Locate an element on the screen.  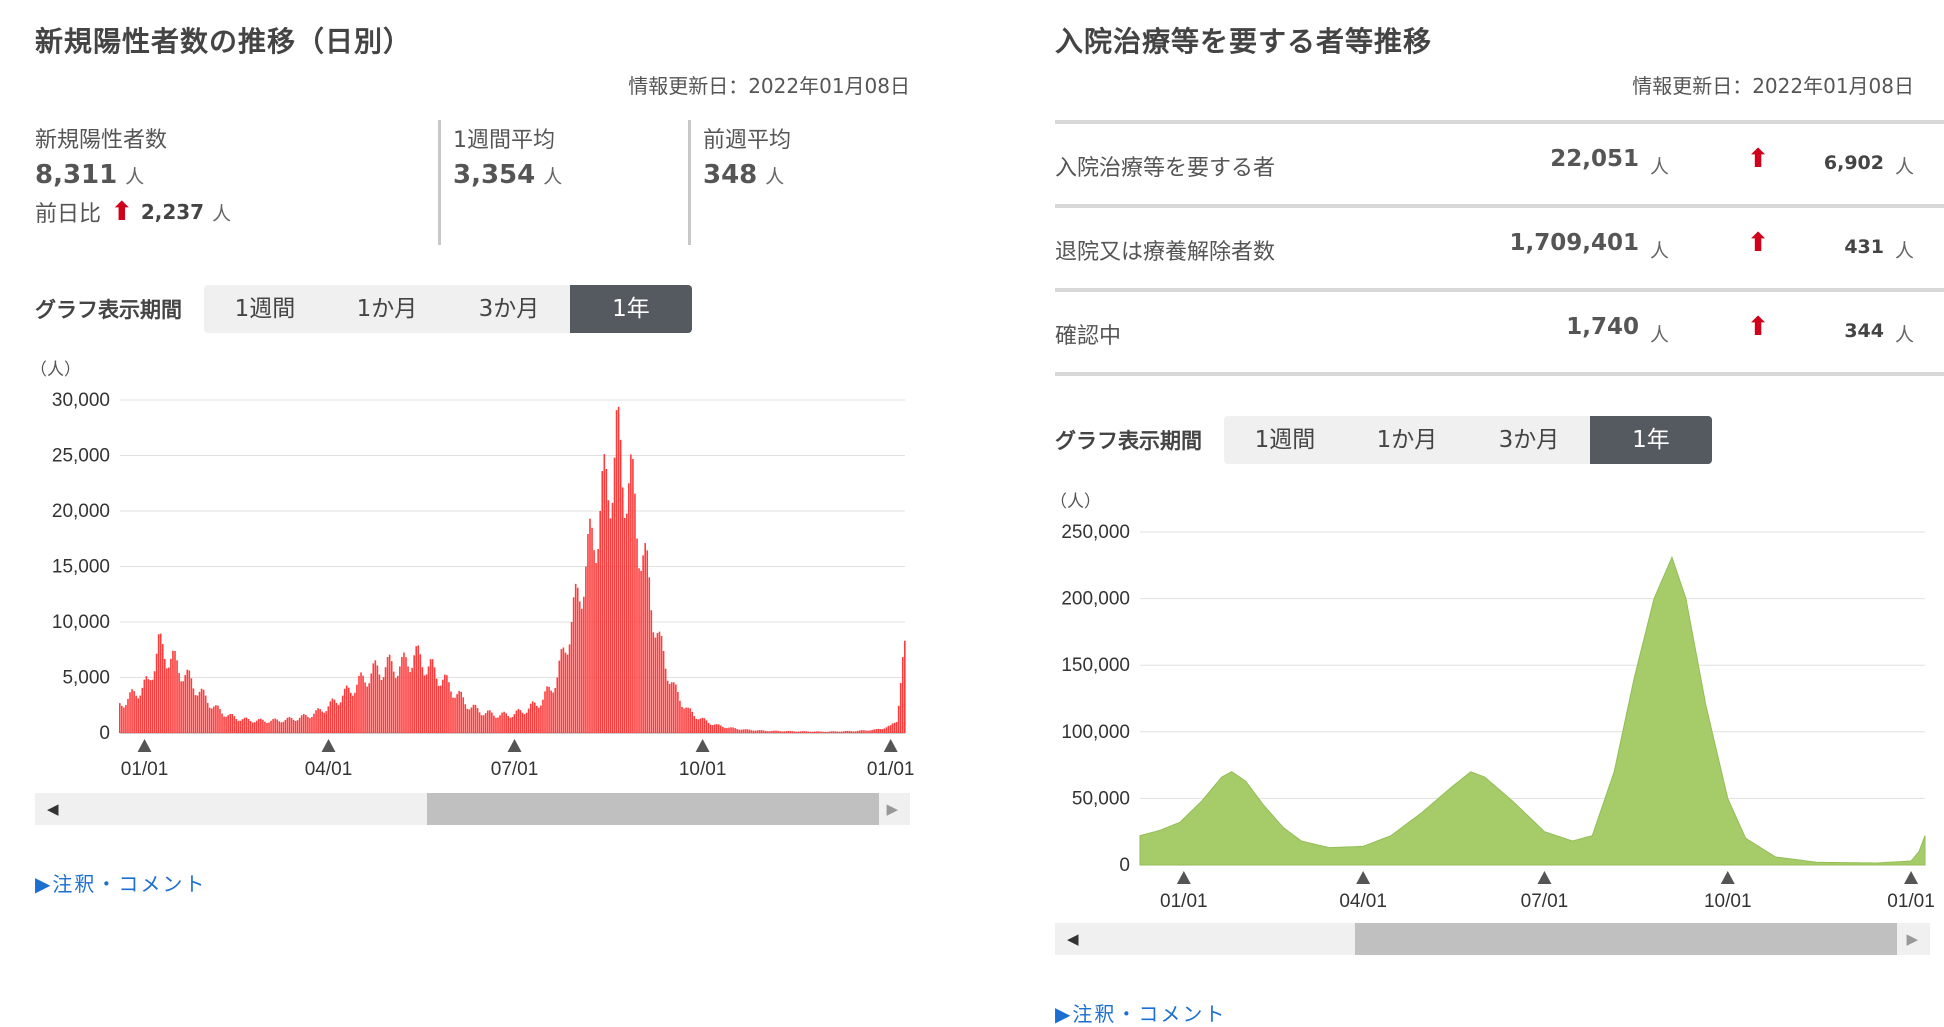
stat-row: 確認中 1,740 人 ⬆ 344 人 is located at coordinates (1499, 332).